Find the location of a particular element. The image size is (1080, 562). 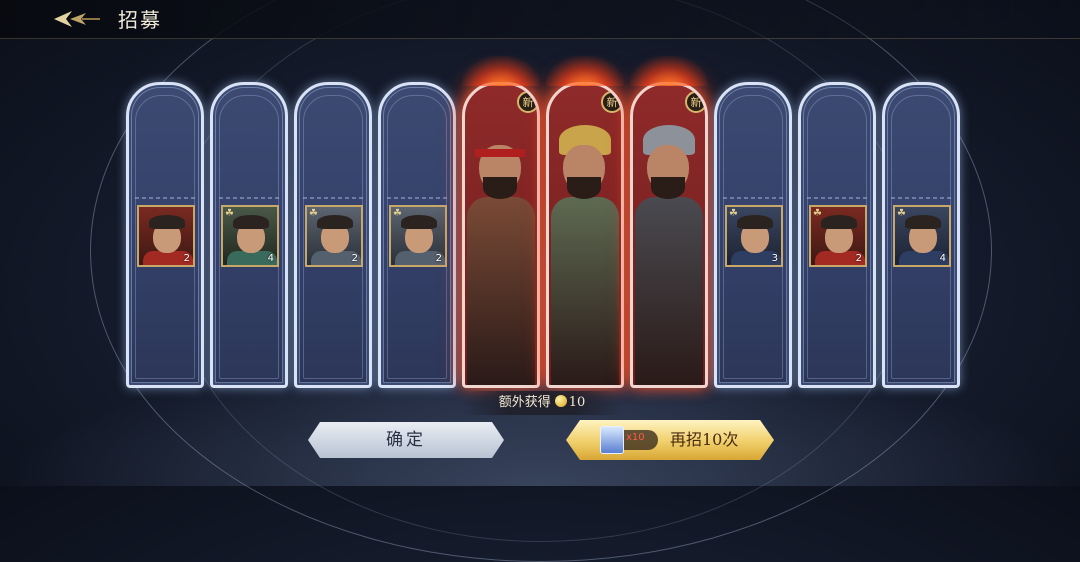

coin-icon is located at coordinates (560, 401).